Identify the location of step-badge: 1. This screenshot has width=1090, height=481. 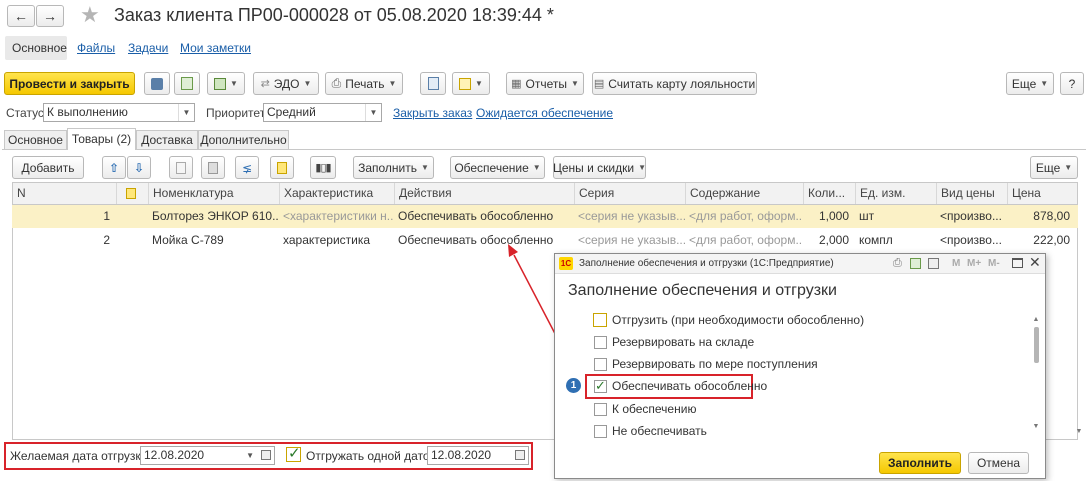
(573, 385).